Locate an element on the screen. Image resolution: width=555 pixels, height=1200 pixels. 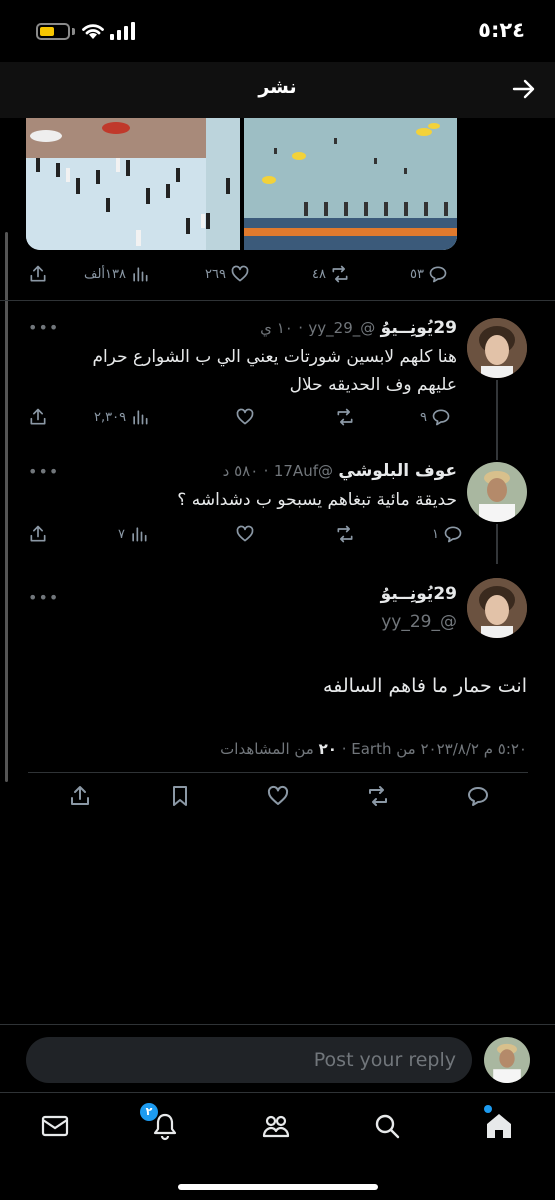
reply-button: ٩ is located at coordinates (435, 417).